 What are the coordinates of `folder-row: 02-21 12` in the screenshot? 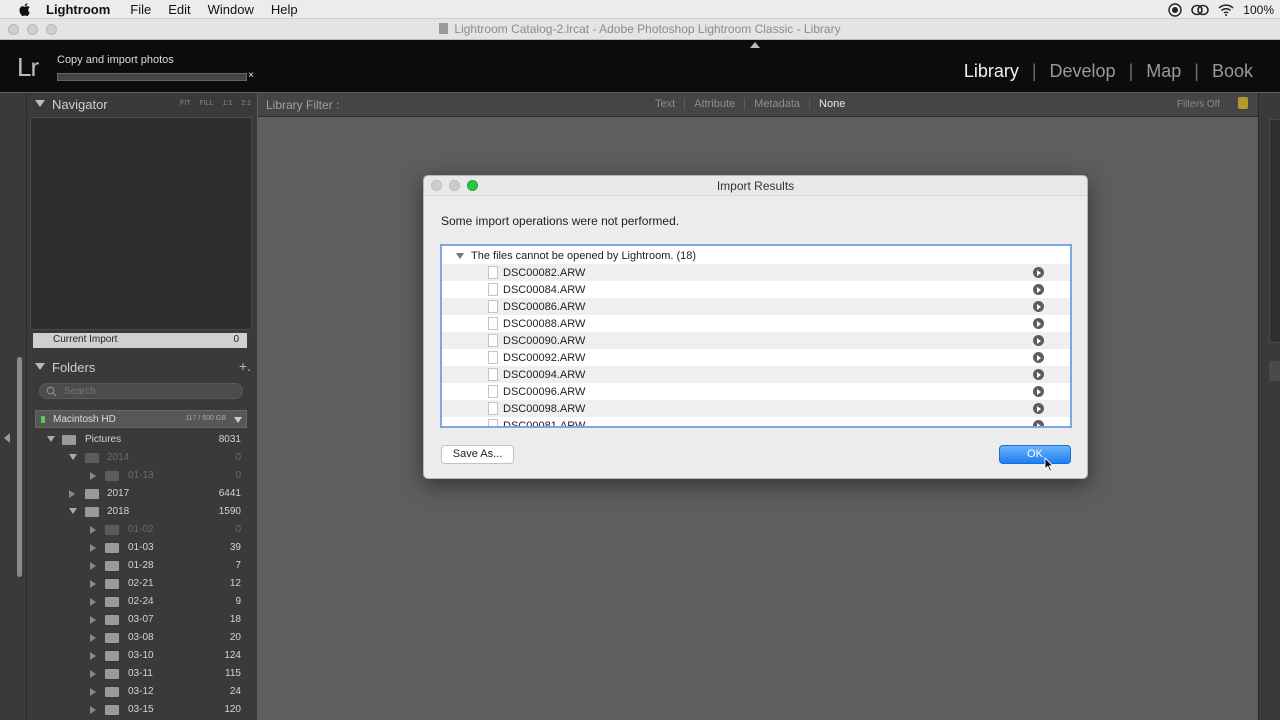 It's located at (142, 584).